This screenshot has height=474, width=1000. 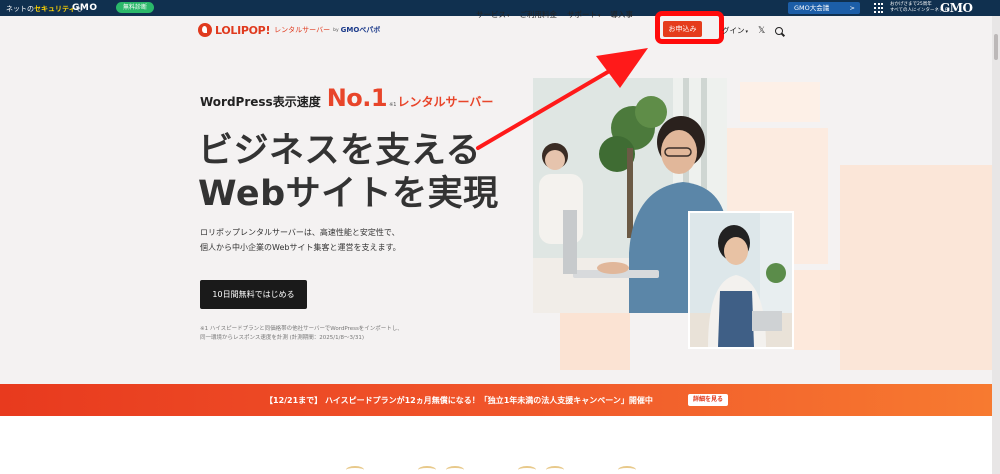 I want to click on gmo-logo-small: GMO, so click(x=85, y=8).